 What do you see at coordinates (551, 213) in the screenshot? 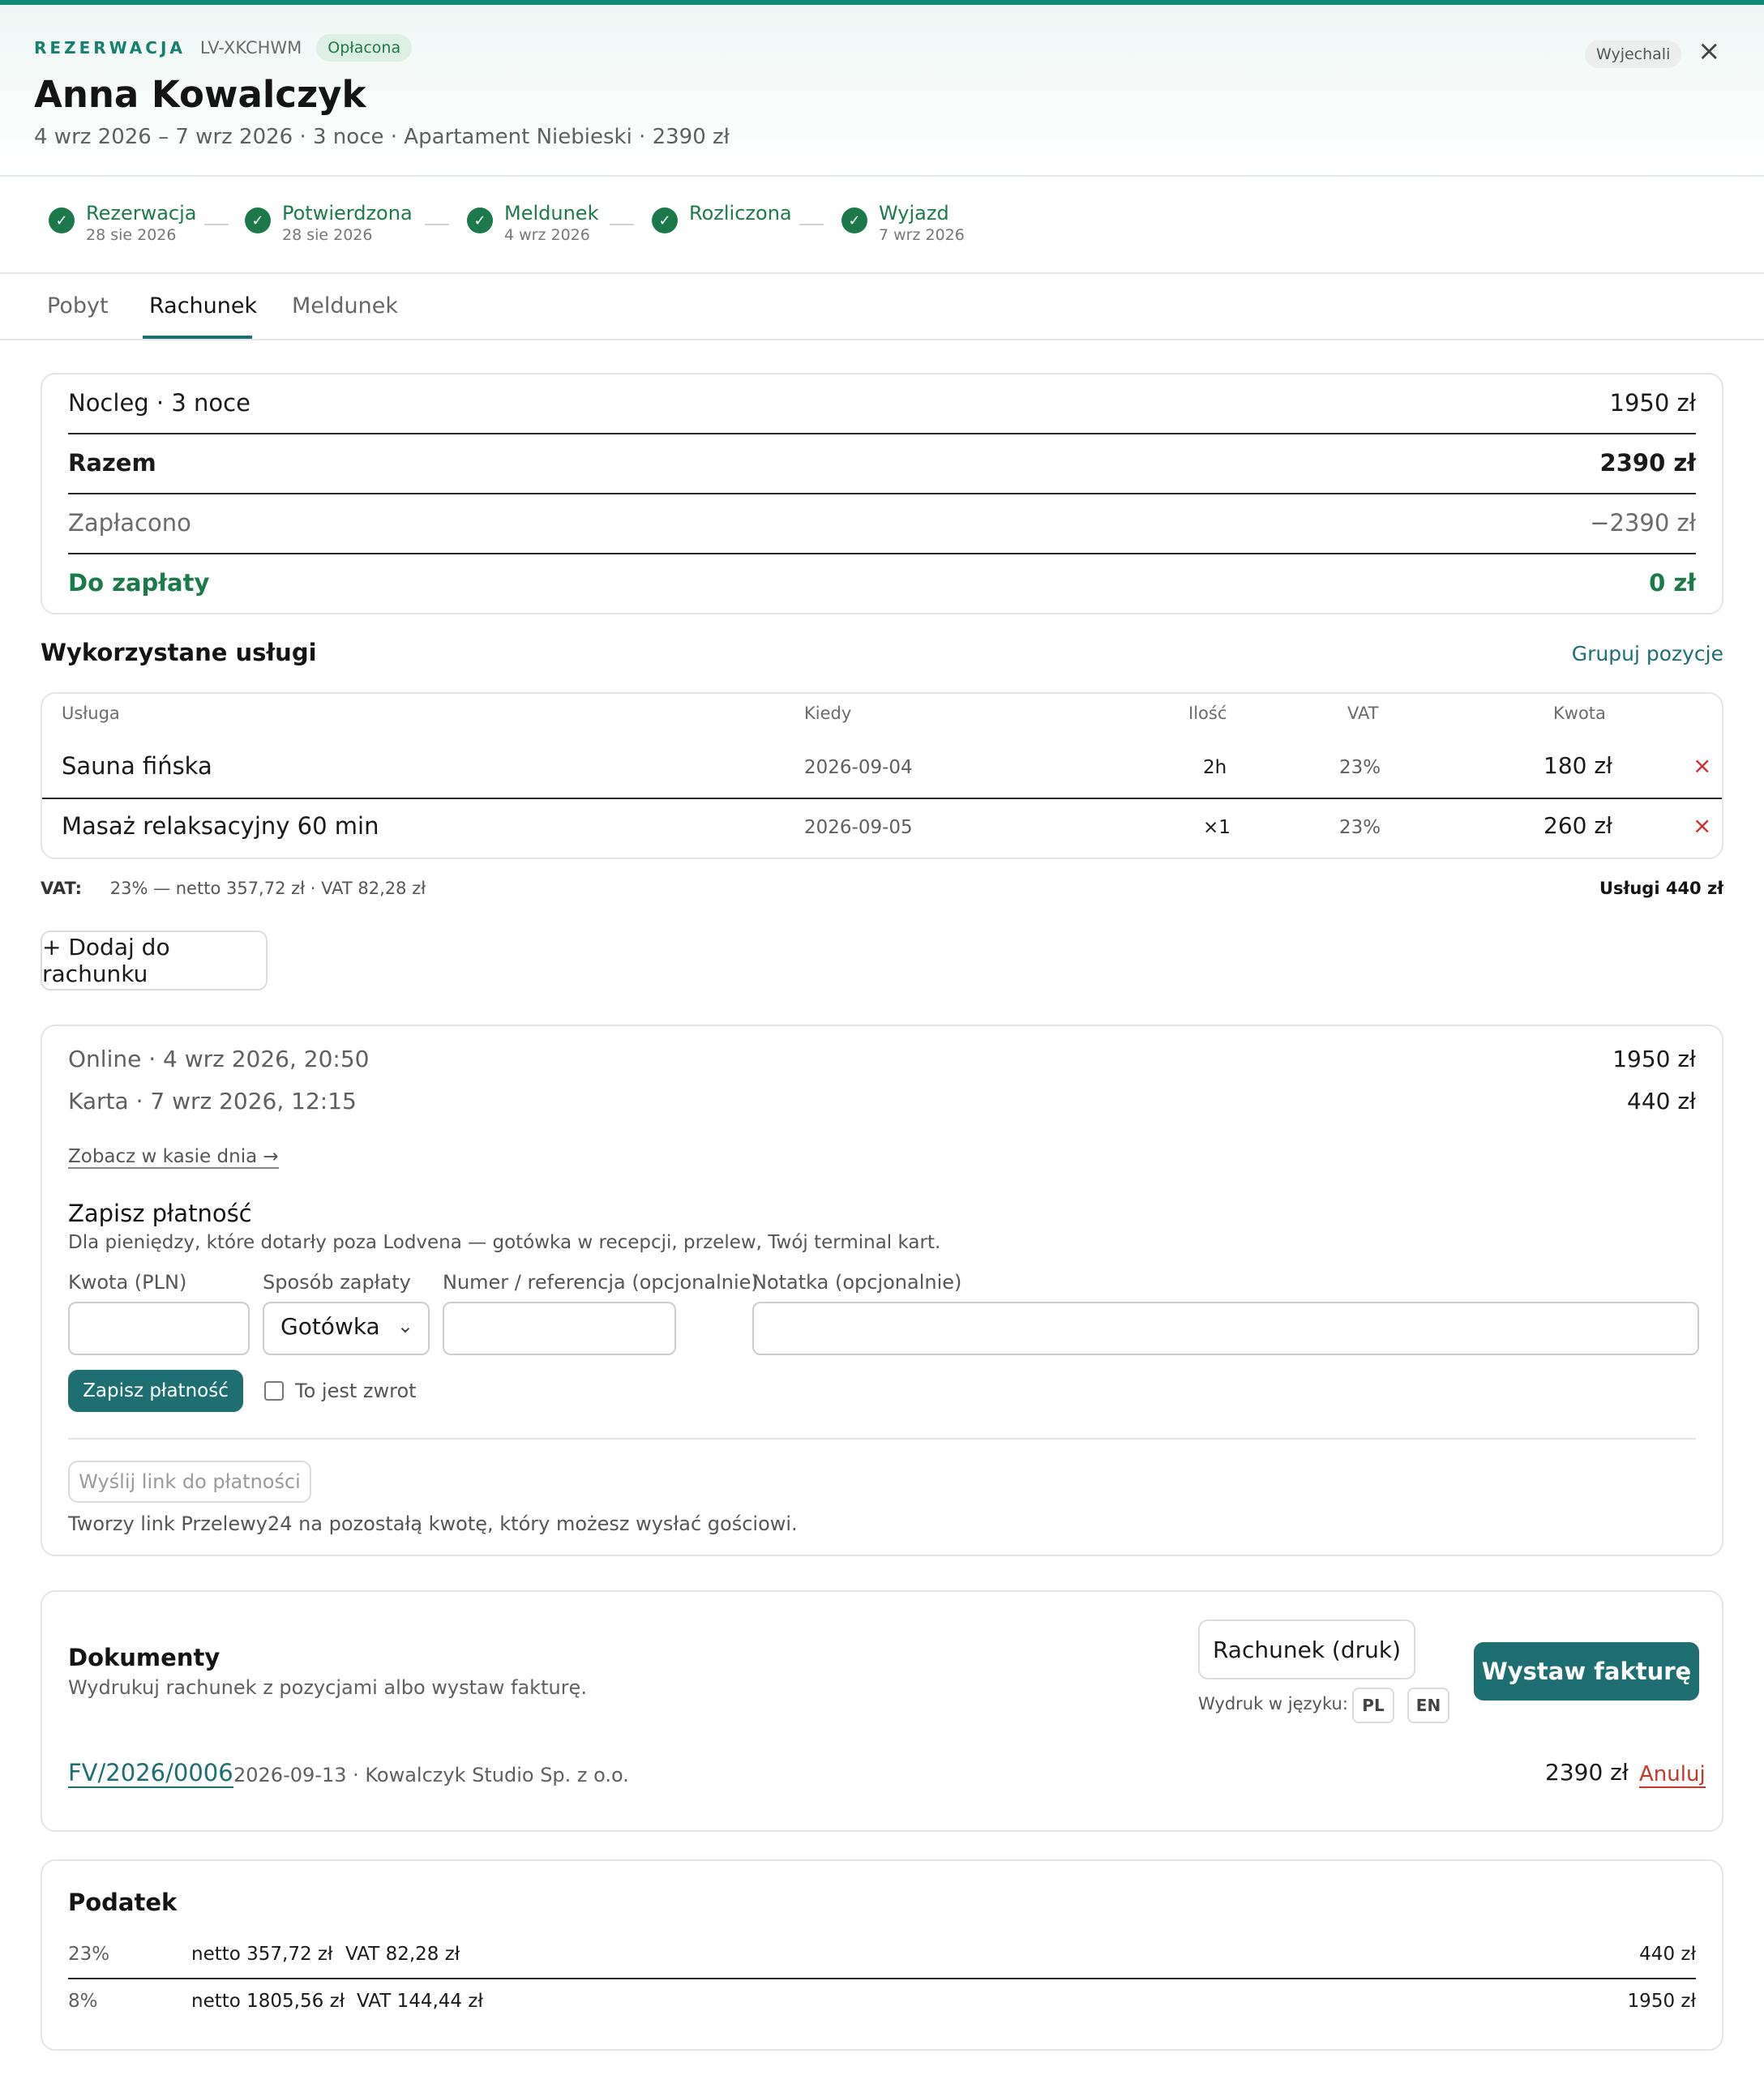
I see `step-label: Meldunek` at bounding box center [551, 213].